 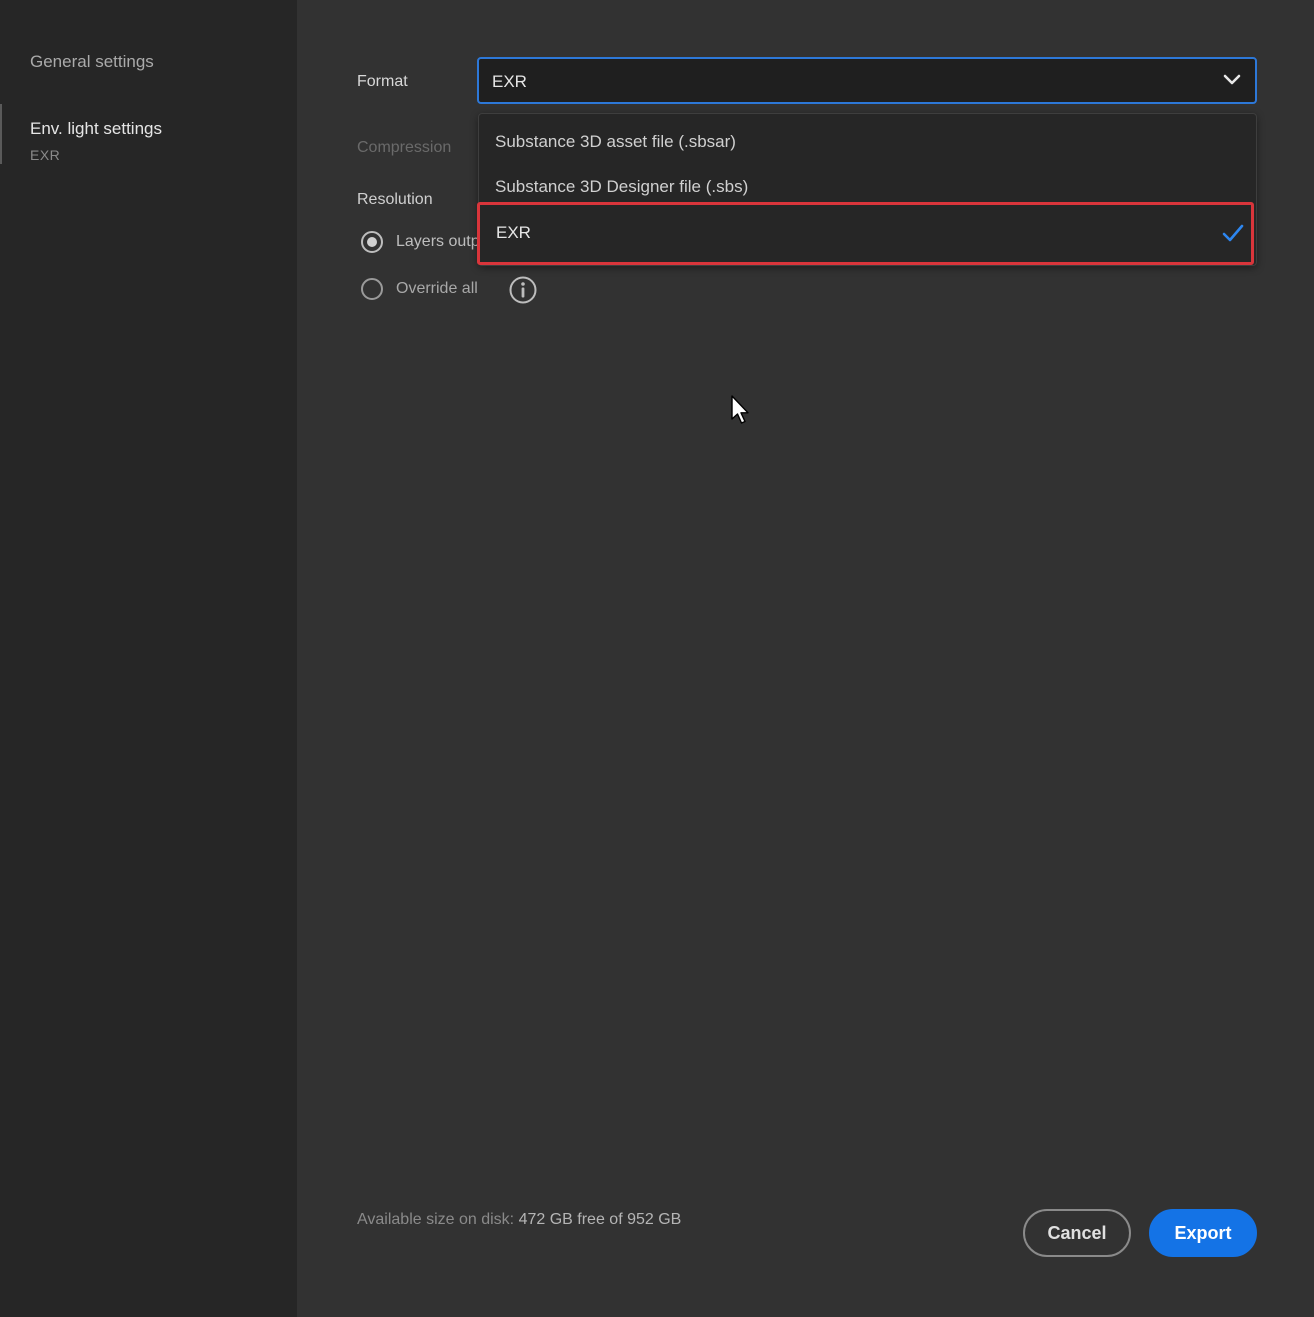 What do you see at coordinates (513, 232) in the screenshot?
I see `menu-item-label: EXR` at bounding box center [513, 232].